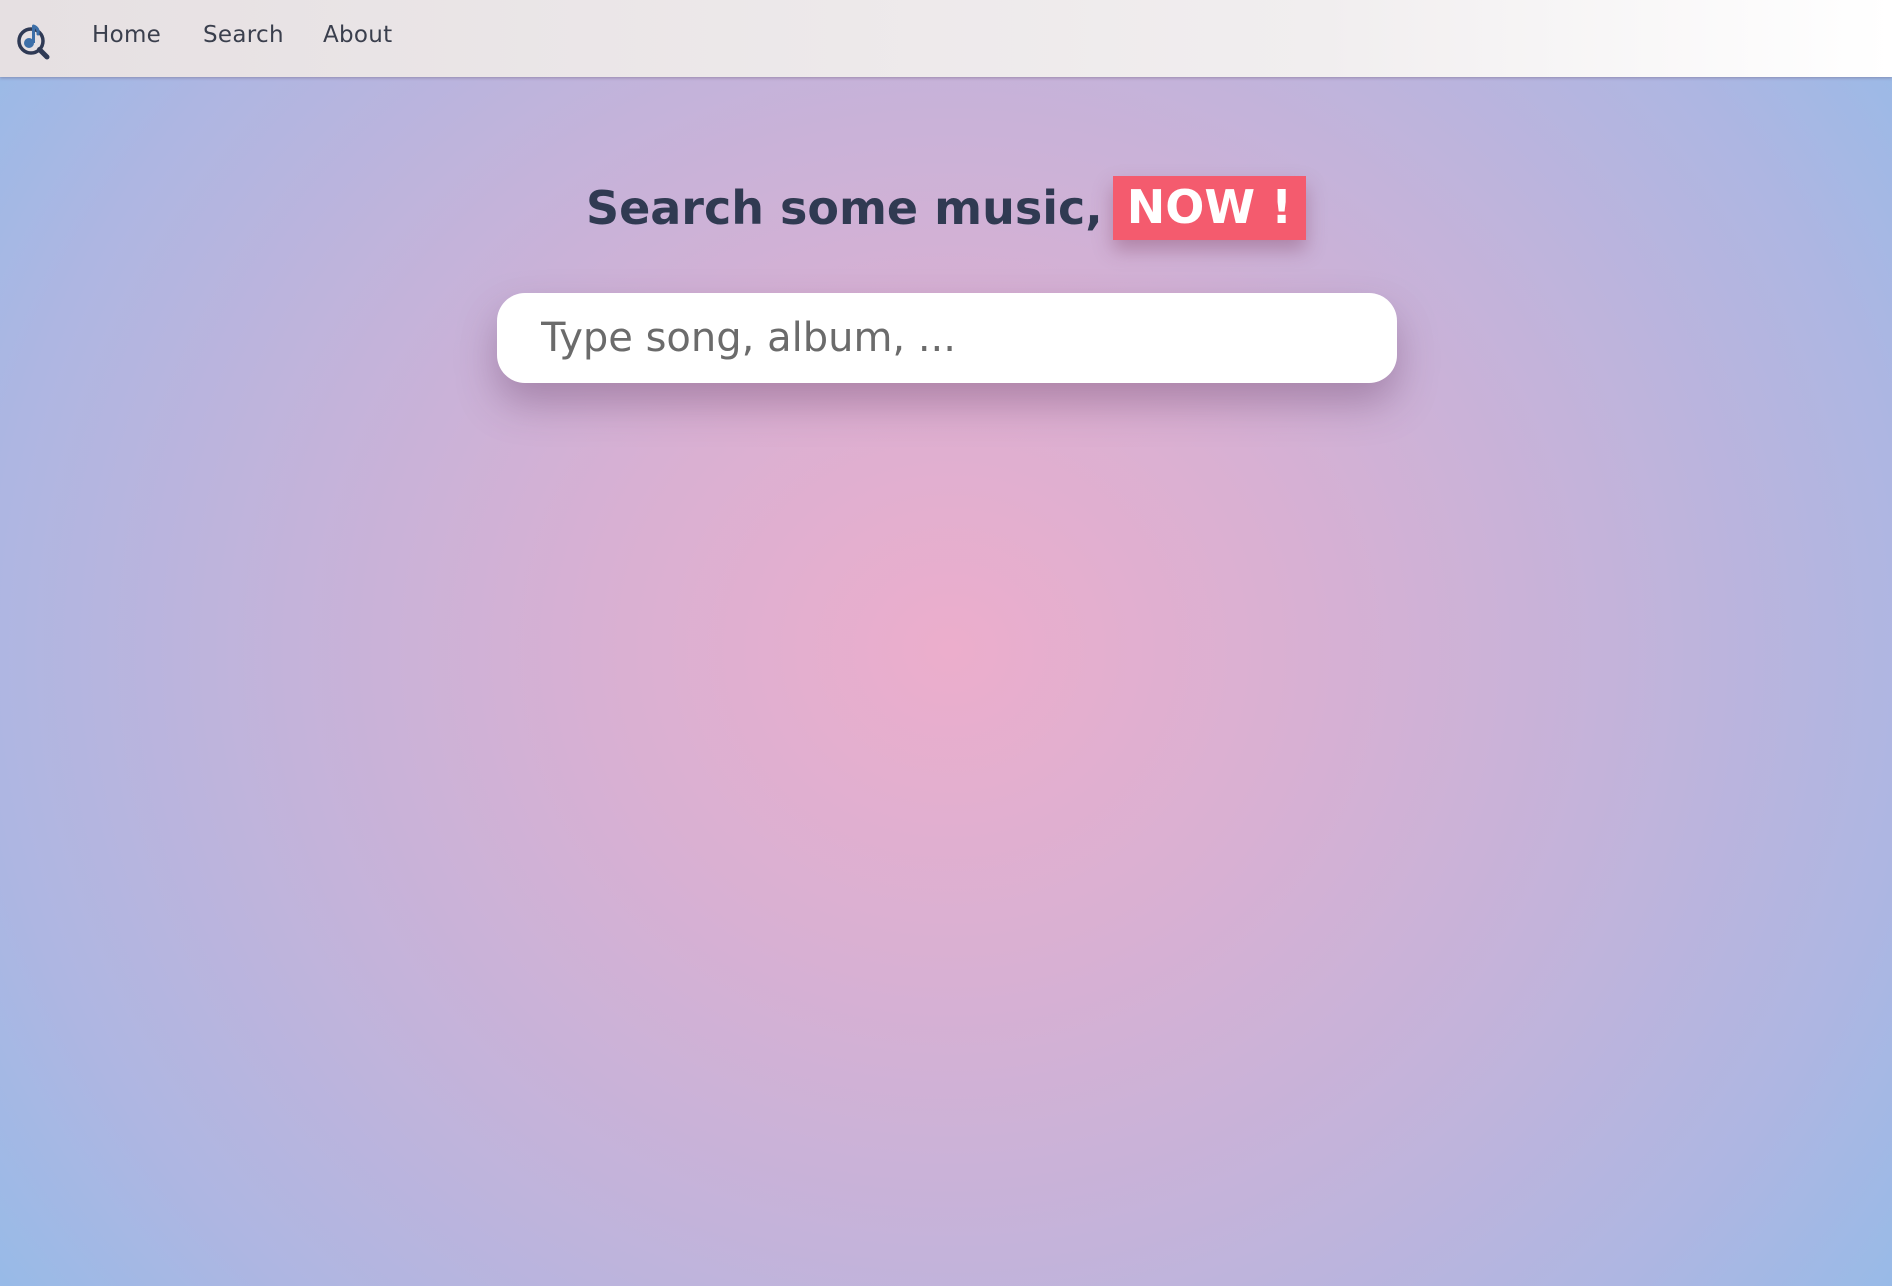  What do you see at coordinates (126, 35) in the screenshot?
I see `nav-item-home: Home` at bounding box center [126, 35].